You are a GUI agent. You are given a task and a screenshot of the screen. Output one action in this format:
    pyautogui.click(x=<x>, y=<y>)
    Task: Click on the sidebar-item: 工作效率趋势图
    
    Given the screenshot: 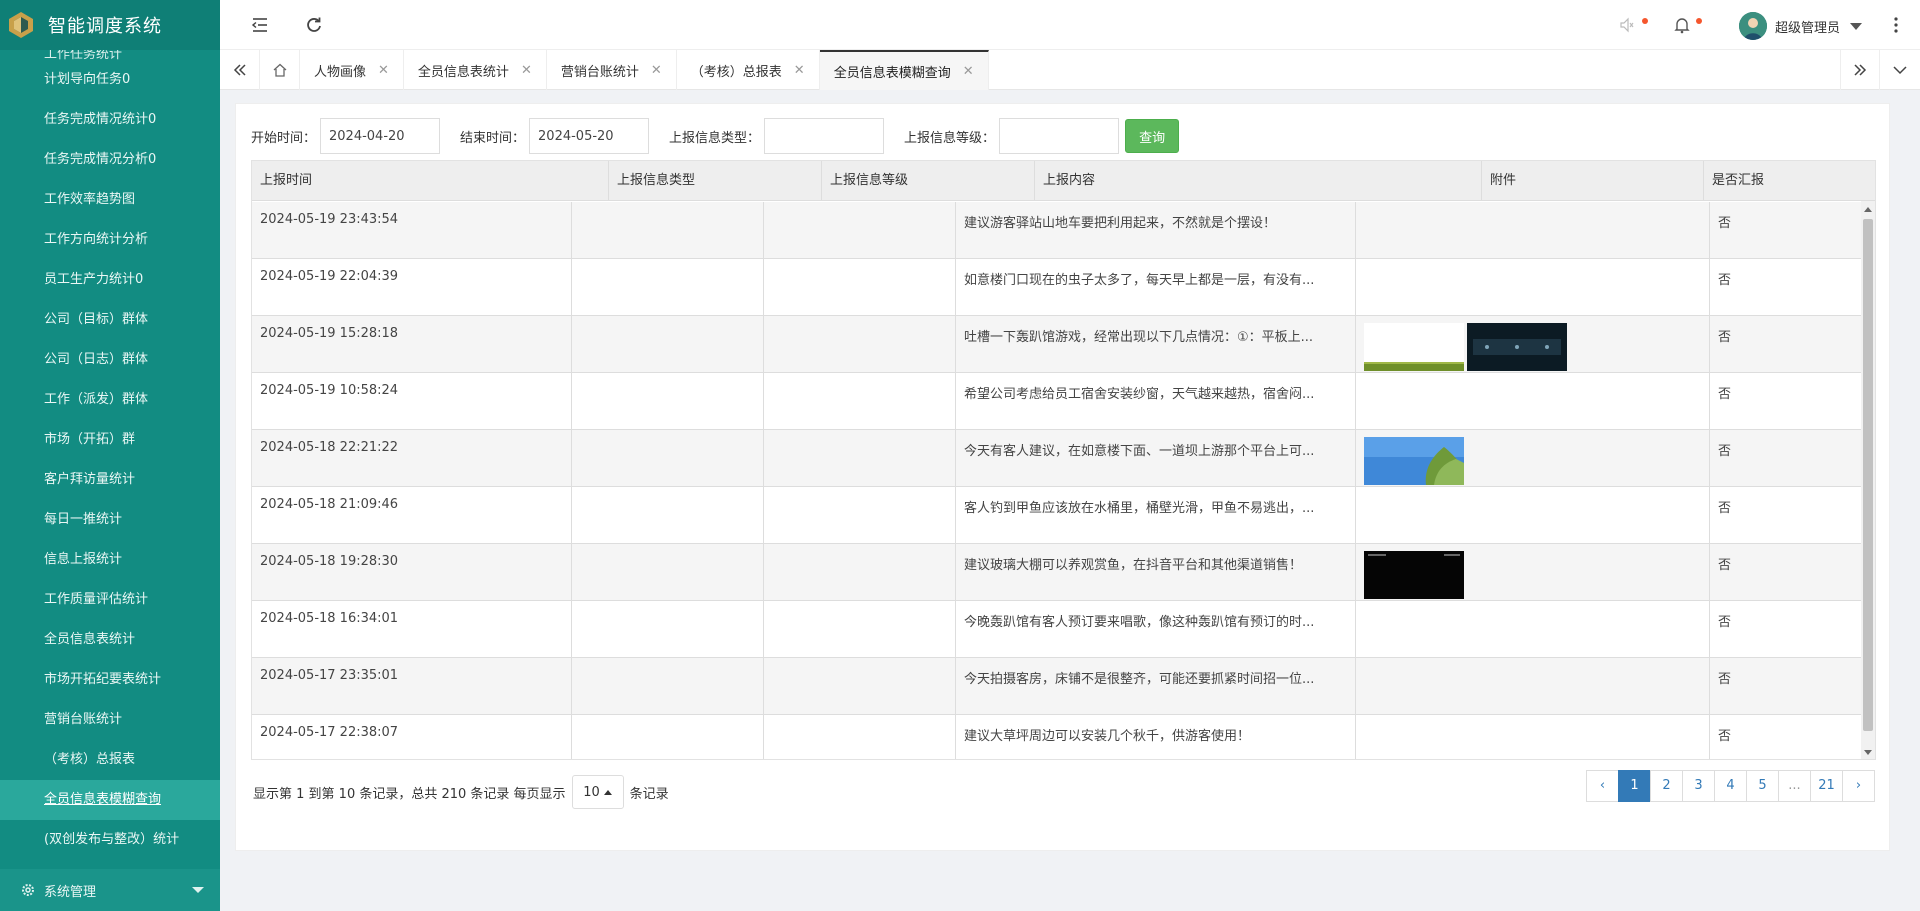 What is the action you would take?
    pyautogui.click(x=110, y=200)
    